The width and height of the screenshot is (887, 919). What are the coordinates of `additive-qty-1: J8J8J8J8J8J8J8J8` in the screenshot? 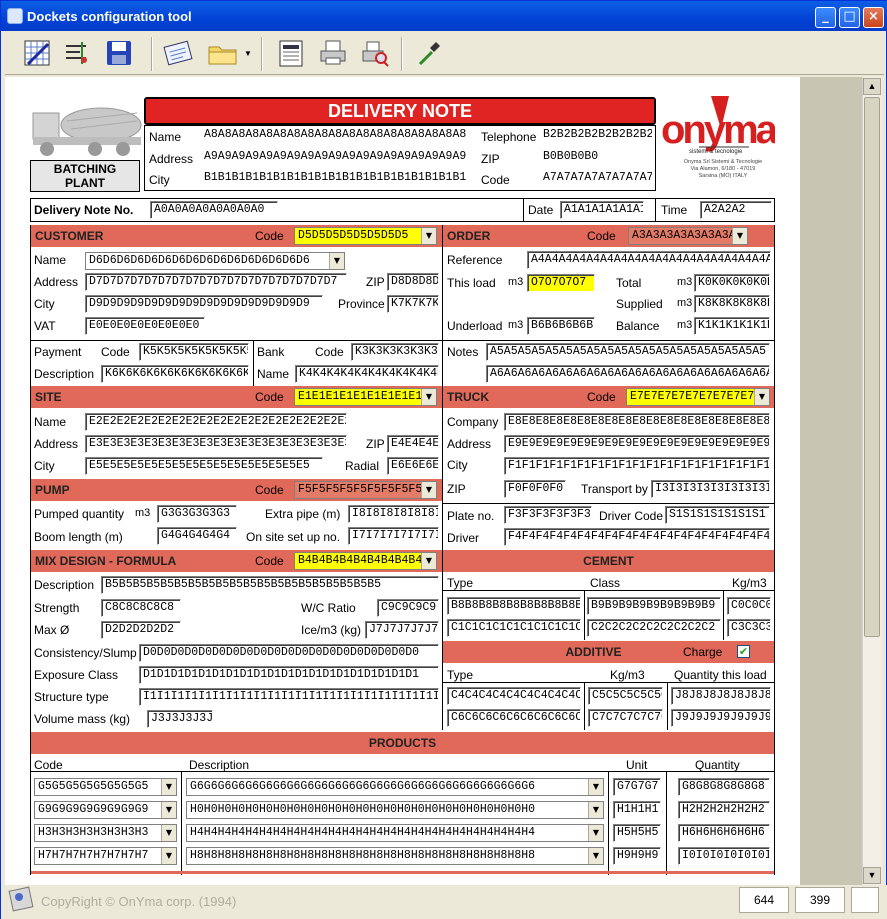 It's located at (721, 696).